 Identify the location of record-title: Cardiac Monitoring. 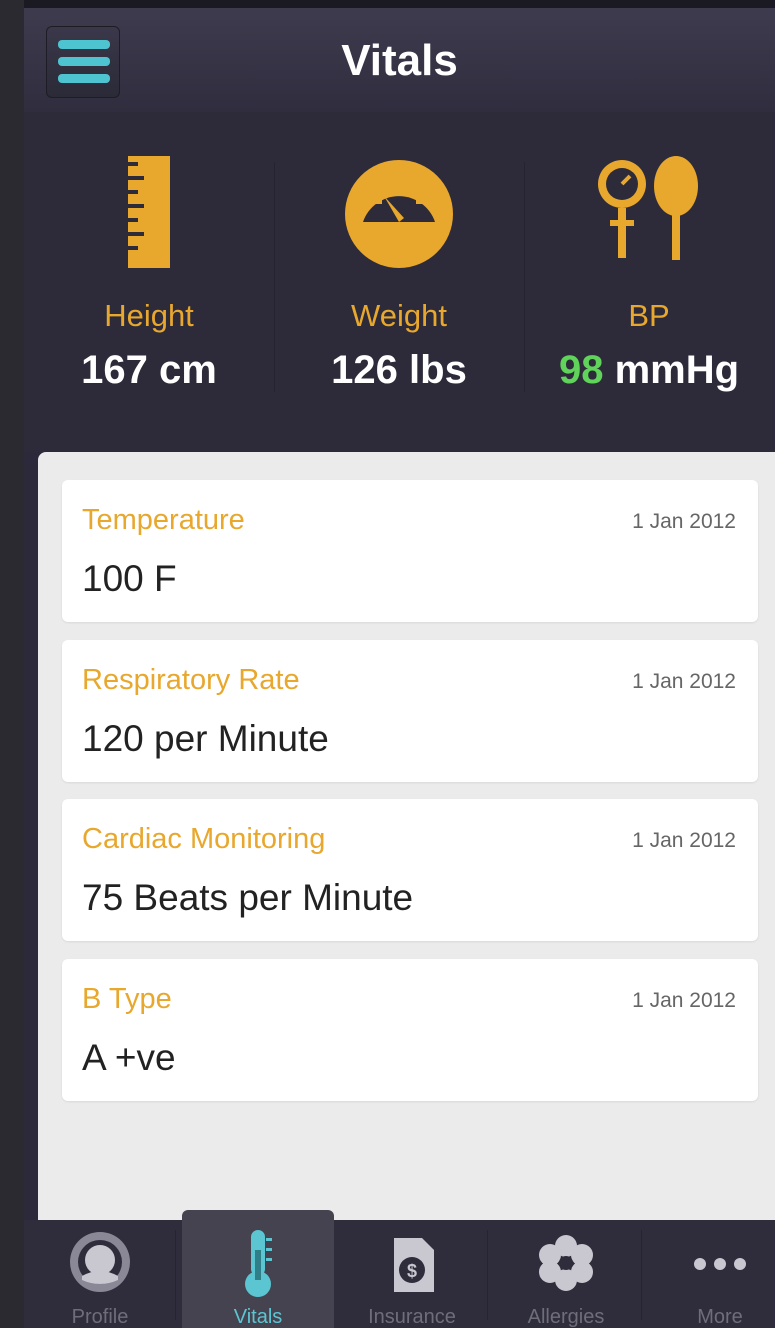
(204, 839).